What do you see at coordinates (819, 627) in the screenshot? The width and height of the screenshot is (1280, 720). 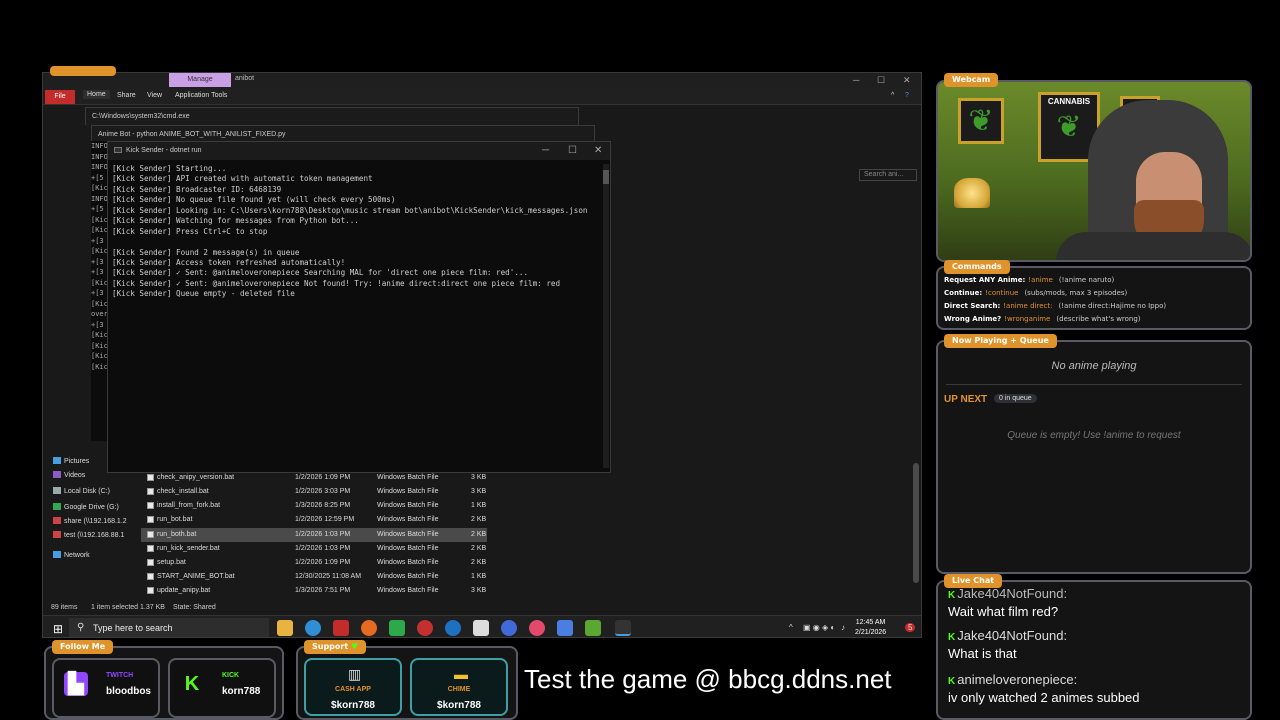 I see `tray-icons: ▣ ◉ ◈ ◐` at bounding box center [819, 627].